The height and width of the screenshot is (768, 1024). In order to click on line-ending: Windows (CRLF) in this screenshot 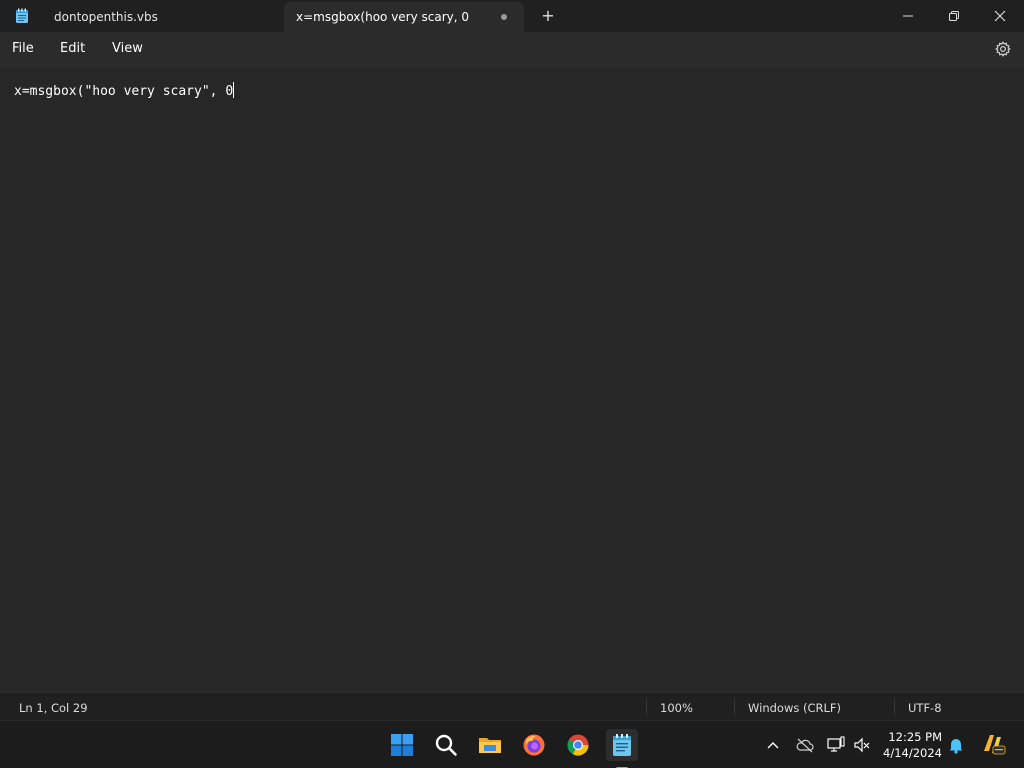, I will do `click(794, 708)`.